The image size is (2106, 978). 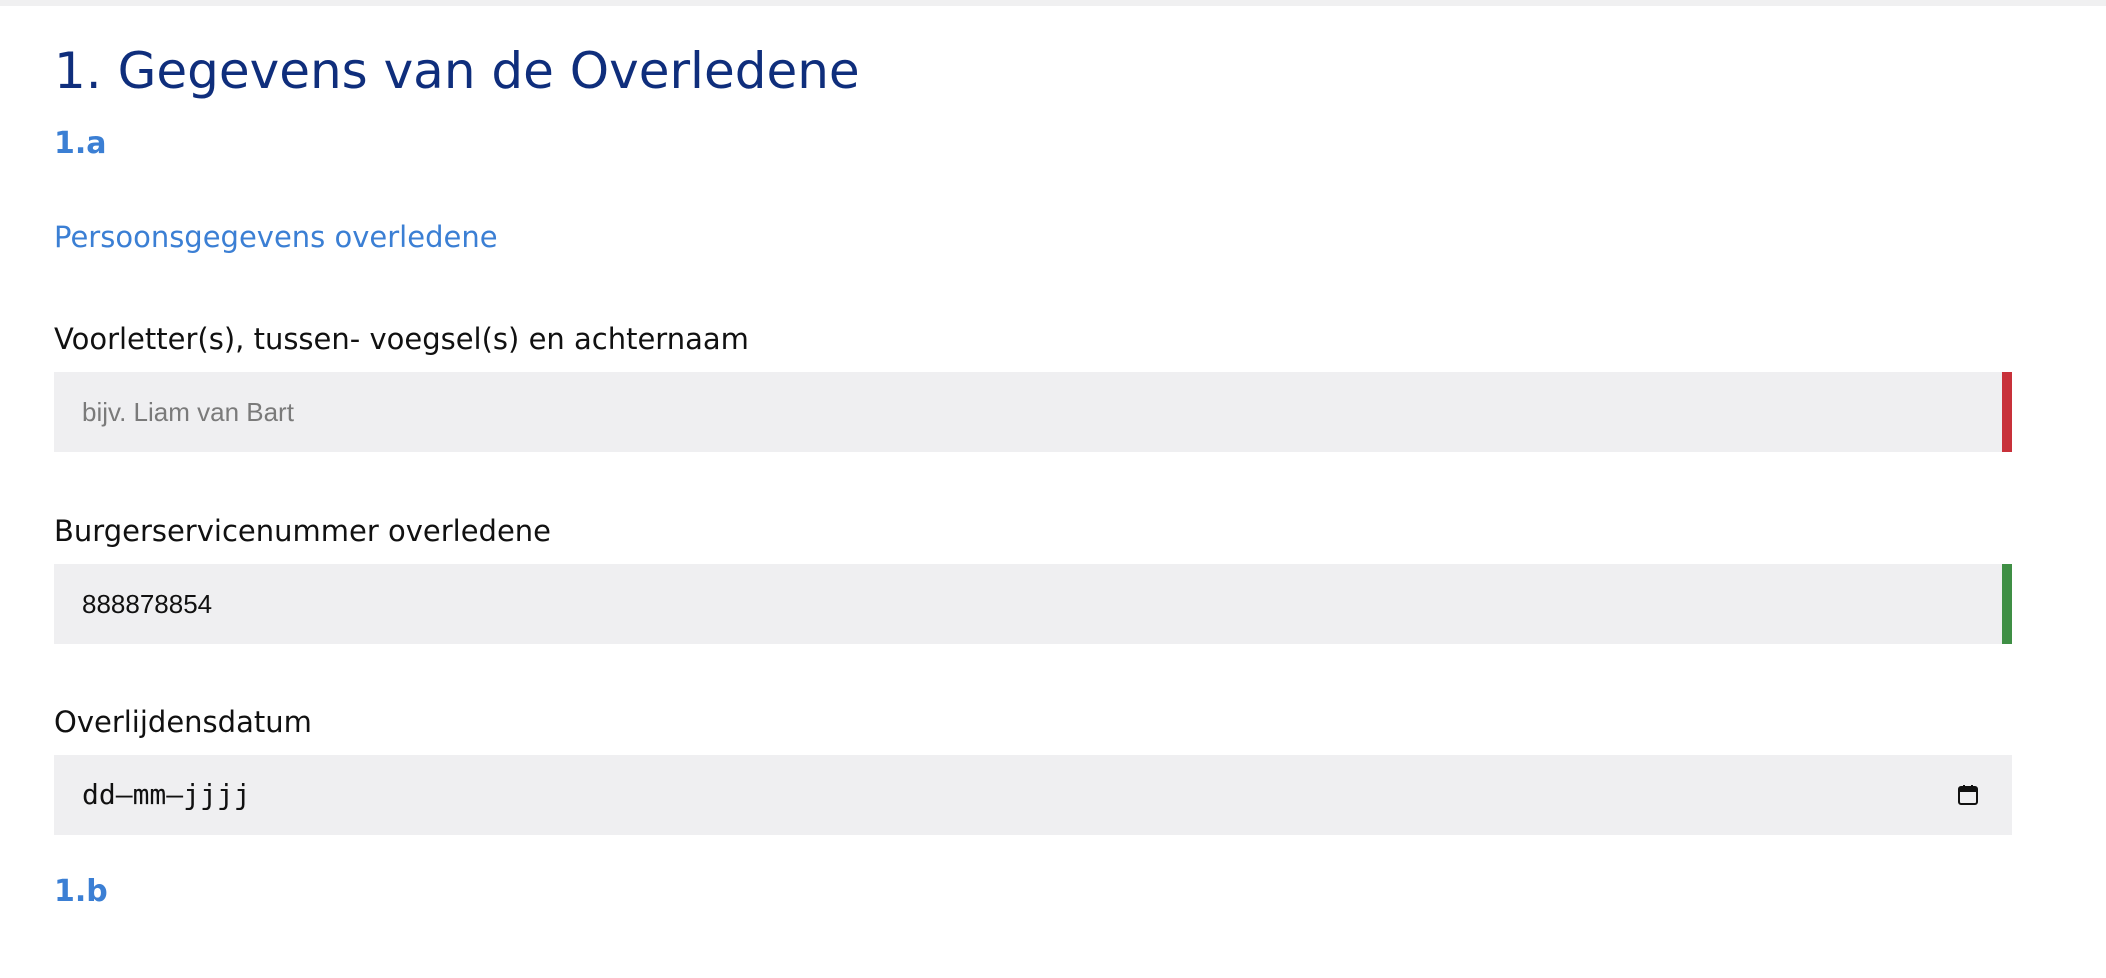 I want to click on calendar-icon, so click(x=1968, y=795).